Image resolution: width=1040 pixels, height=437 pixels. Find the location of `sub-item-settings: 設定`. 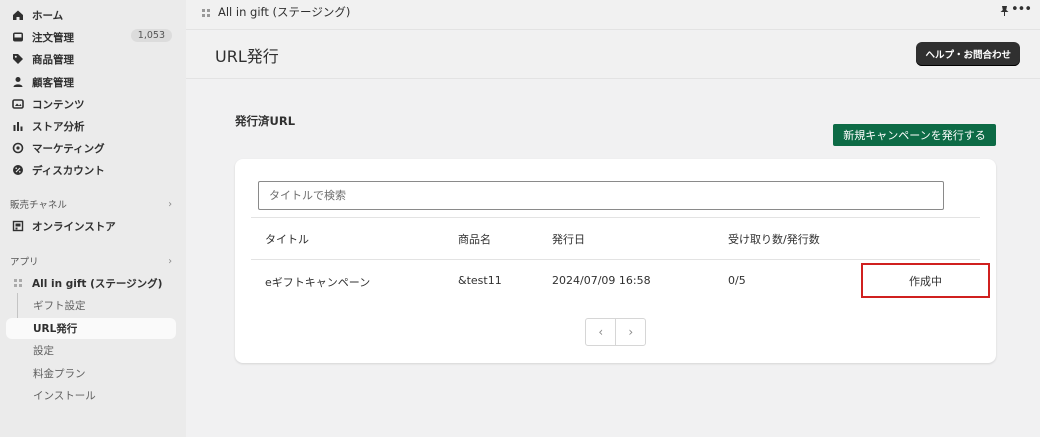

sub-item-settings: 設定 is located at coordinates (43, 350).